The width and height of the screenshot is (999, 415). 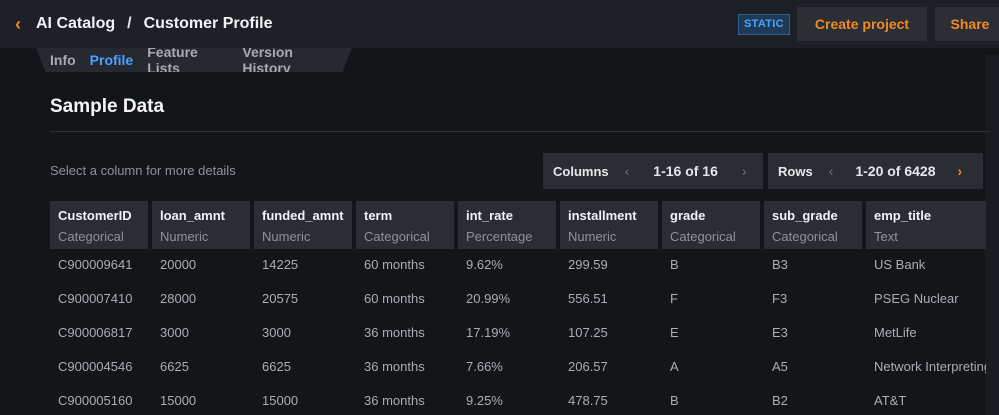 What do you see at coordinates (378, 215) in the screenshot?
I see `column-name: term` at bounding box center [378, 215].